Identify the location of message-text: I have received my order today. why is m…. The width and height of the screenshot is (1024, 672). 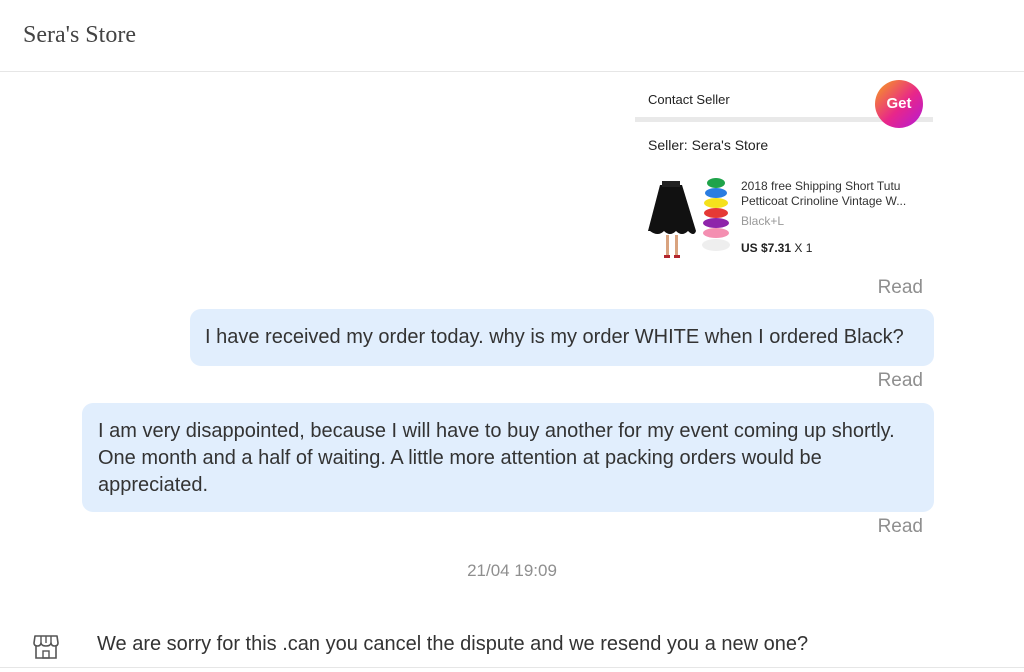
(554, 337).